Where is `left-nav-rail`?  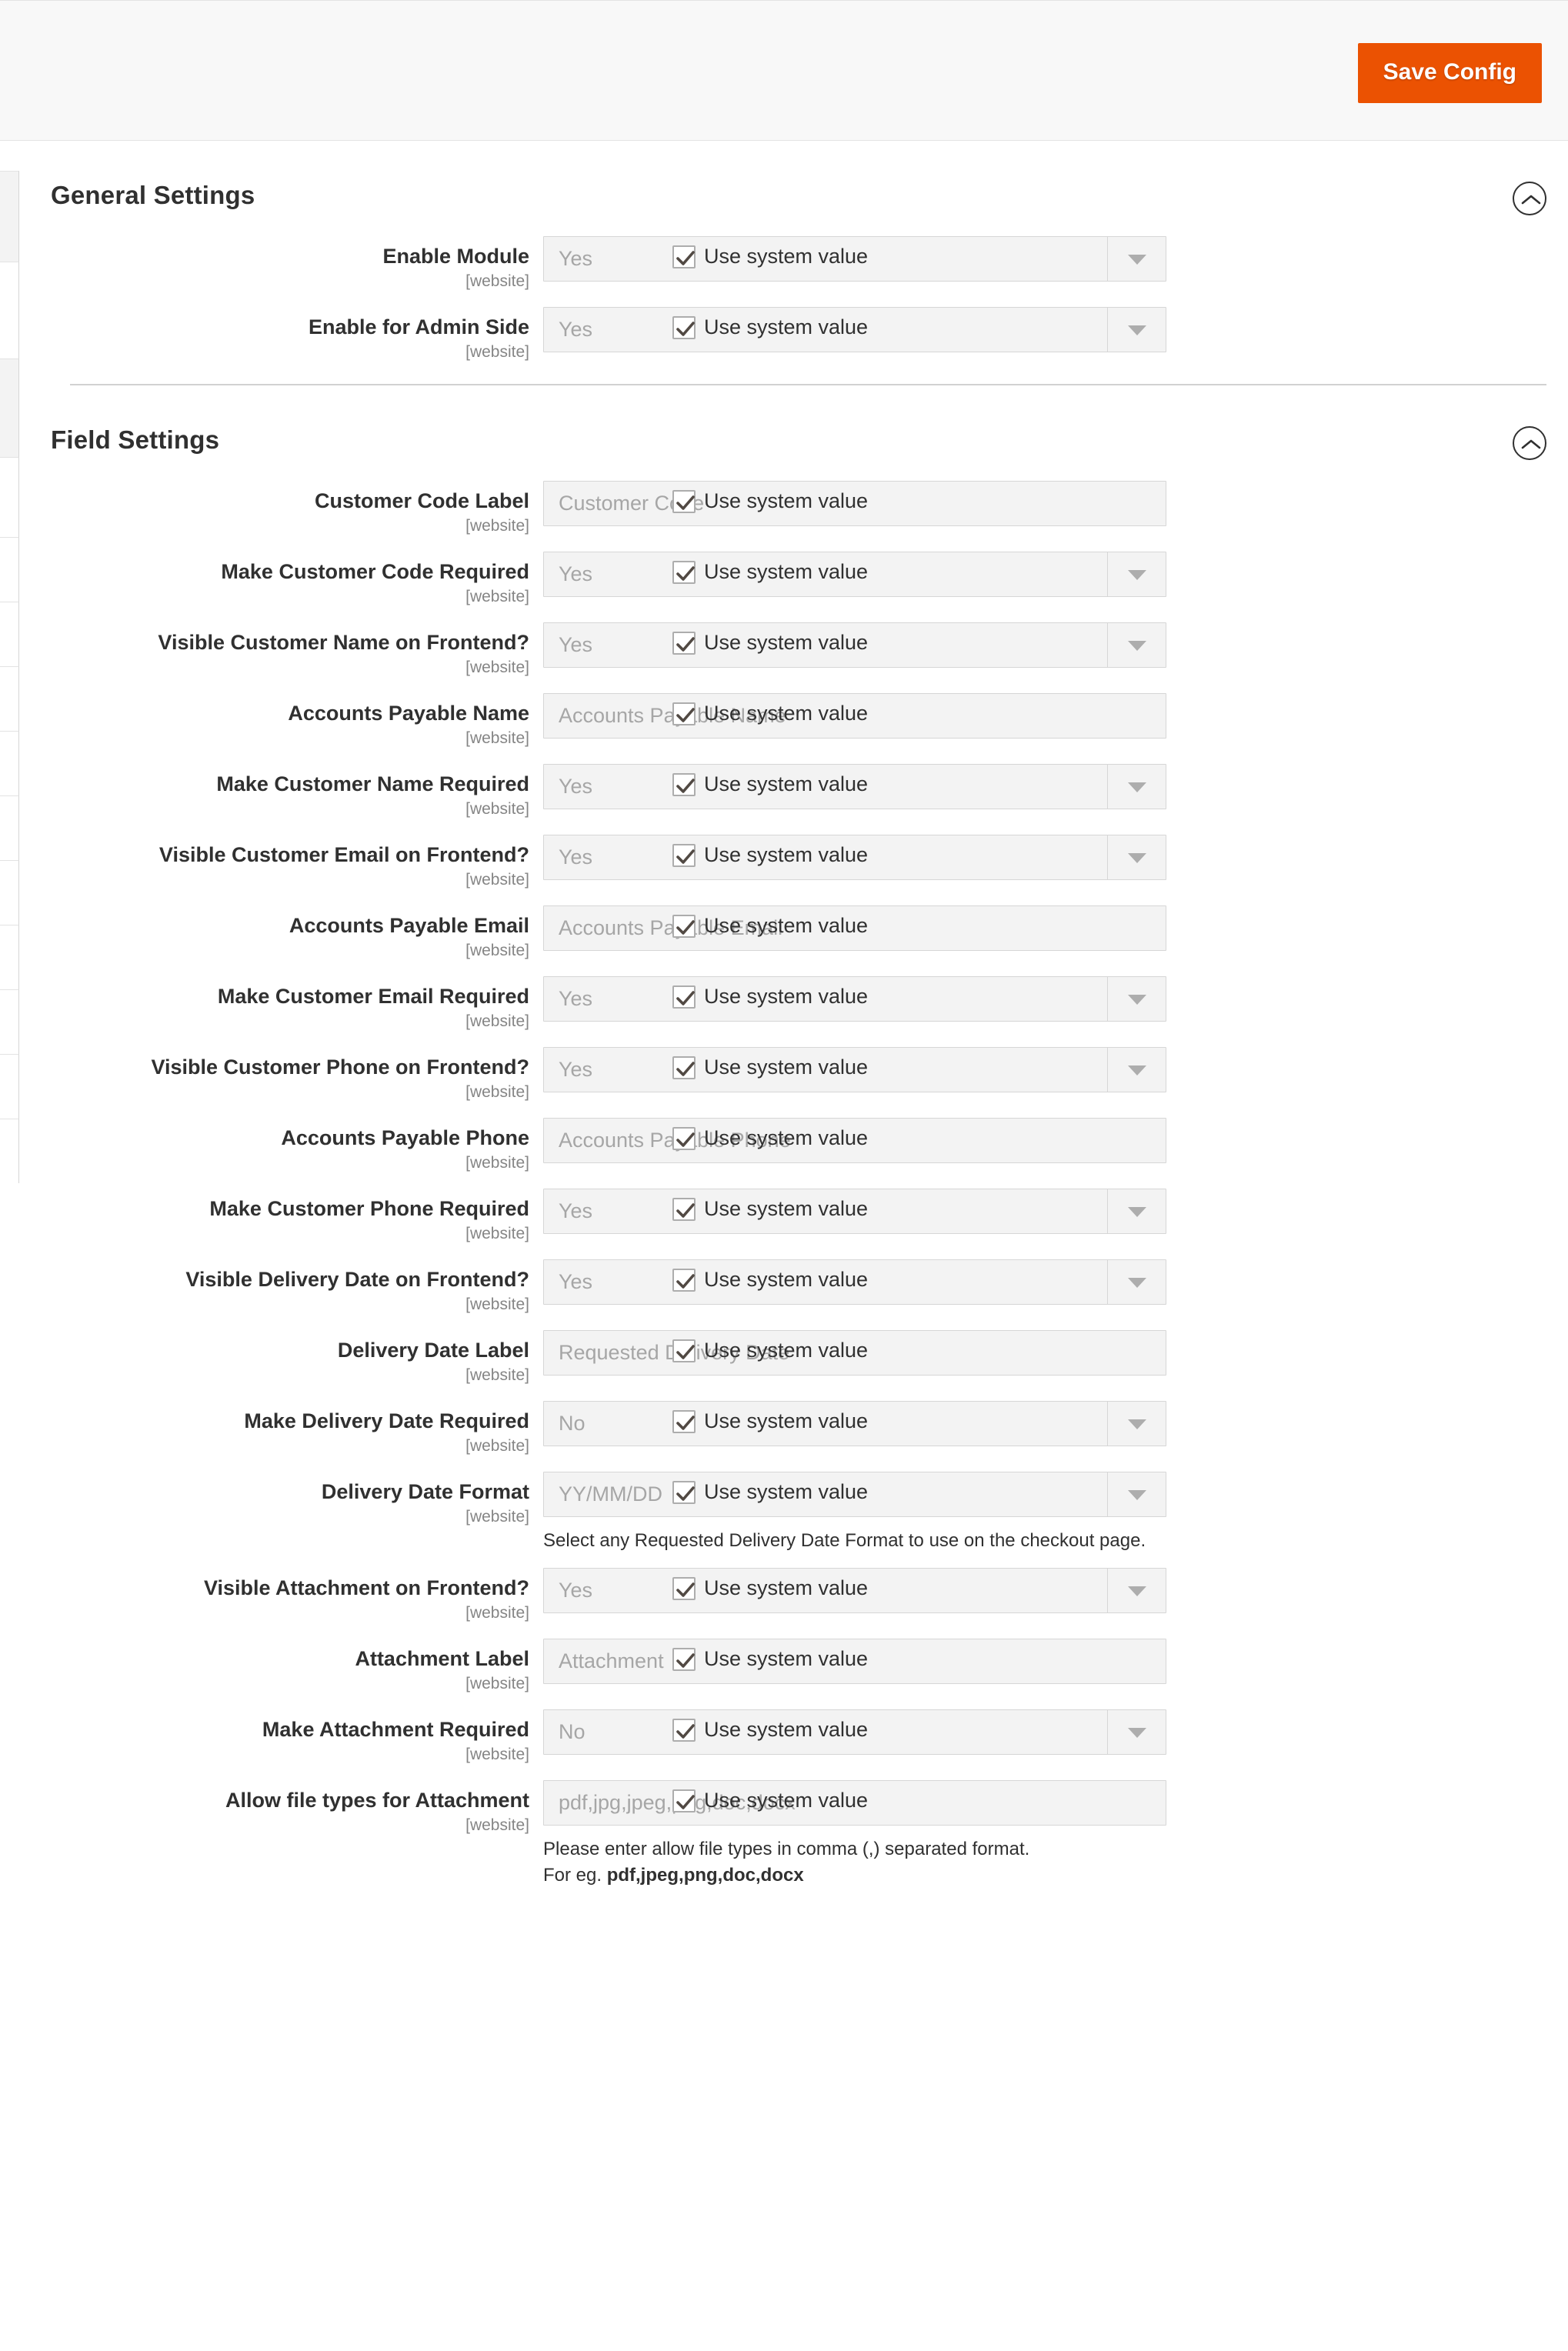
left-nav-rail is located at coordinates (10, 677).